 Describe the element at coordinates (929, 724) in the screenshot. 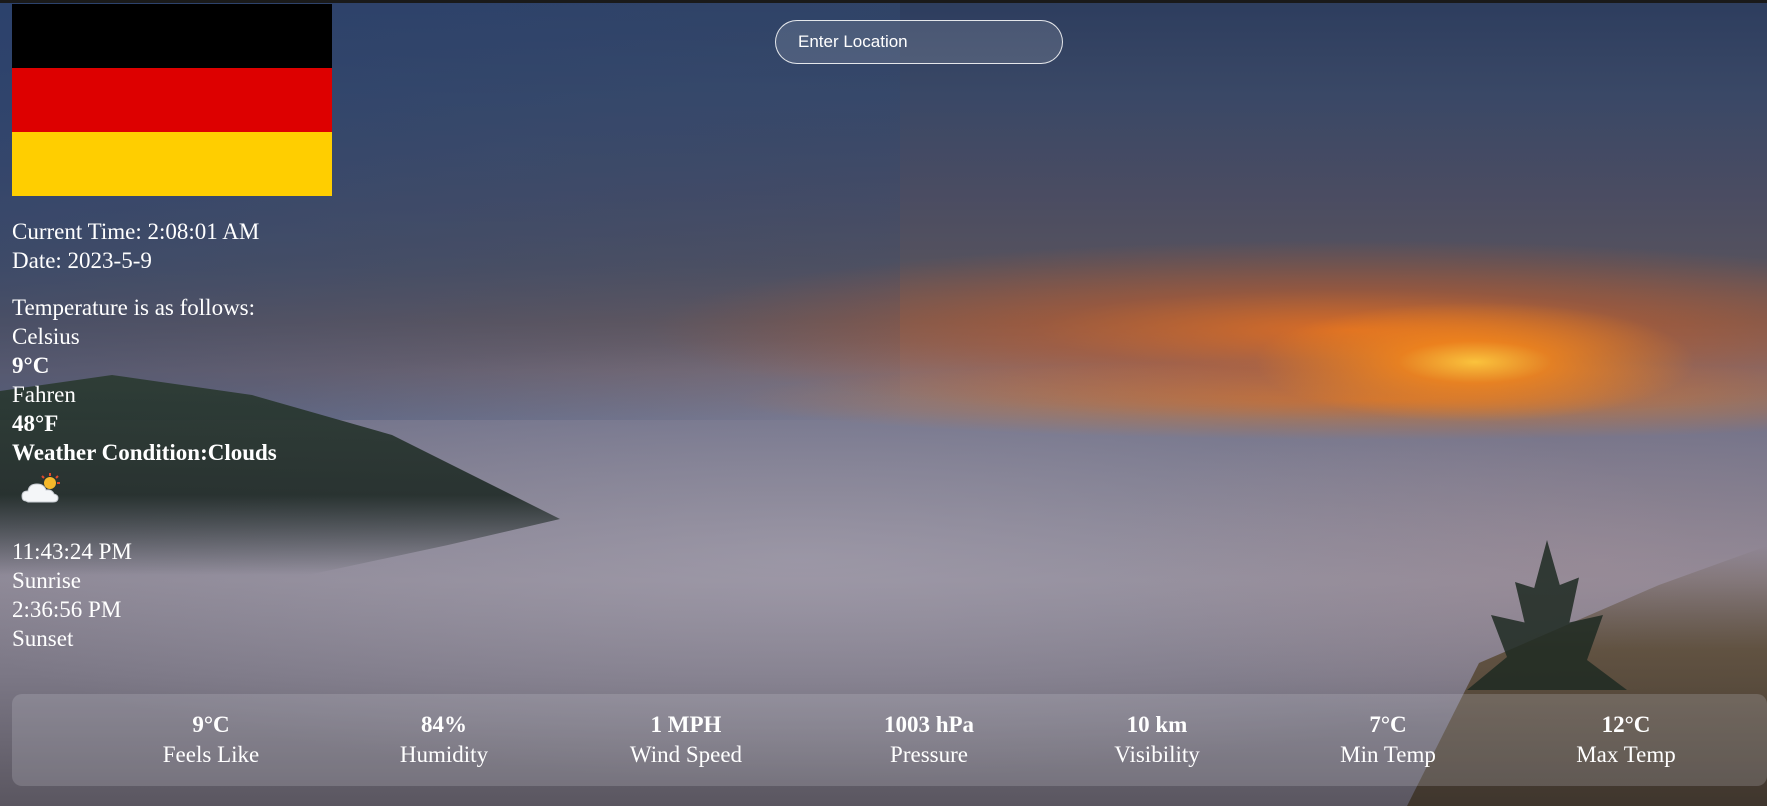

I see `stat-value: 1003 hPa` at that location.